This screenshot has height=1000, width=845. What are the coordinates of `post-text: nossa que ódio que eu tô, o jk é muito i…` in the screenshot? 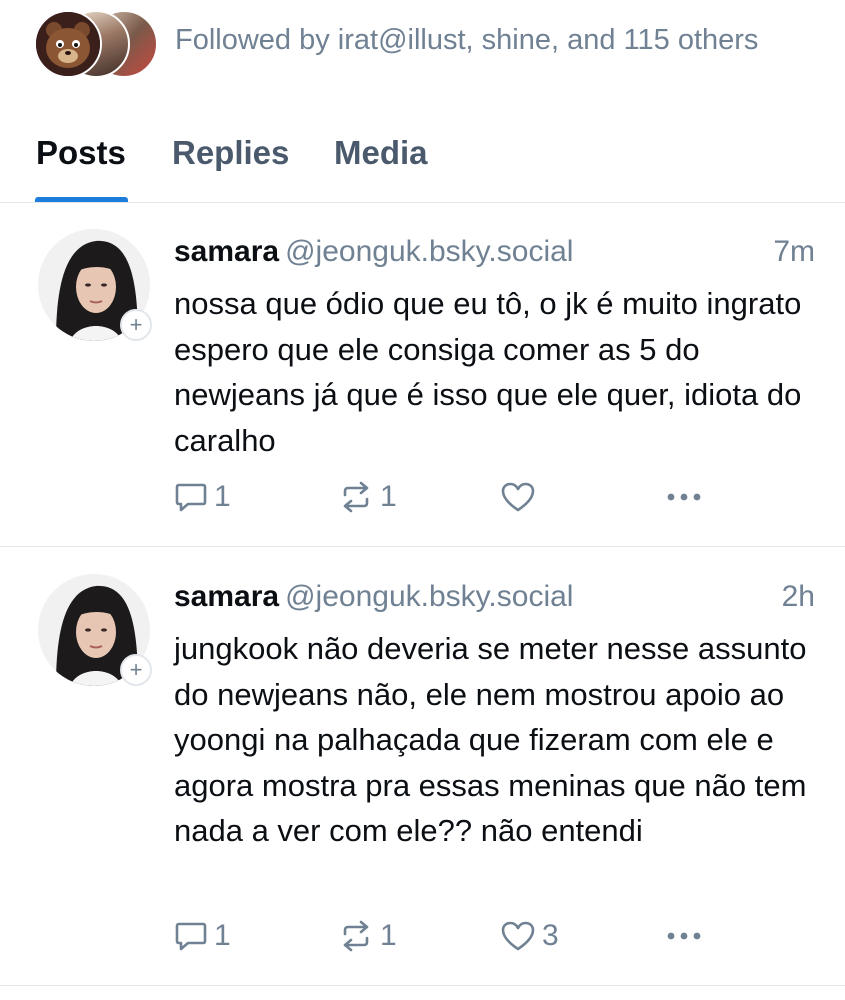 It's located at (488, 372).